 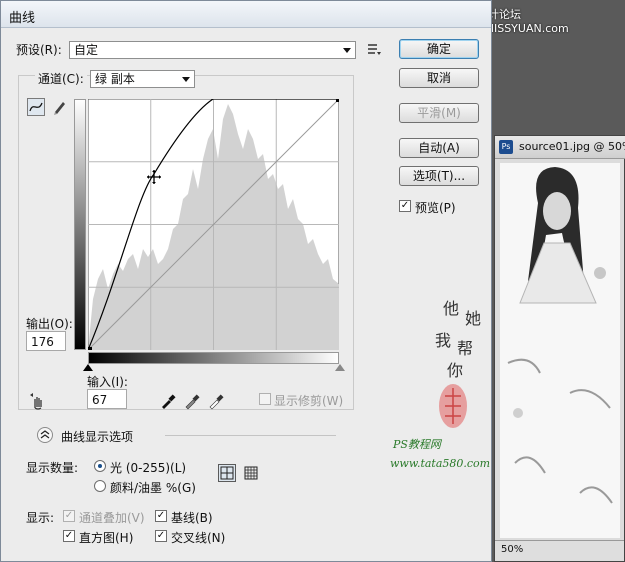 What do you see at coordinates (115, 79) in the screenshot?
I see `channel-value: 绿 副本` at bounding box center [115, 79].